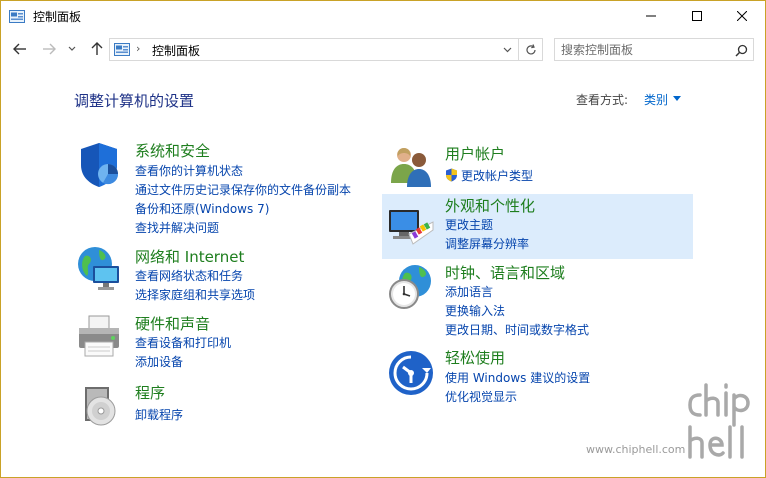 This screenshot has width=766, height=478. I want to click on shield-pie-icon, so click(99, 165).